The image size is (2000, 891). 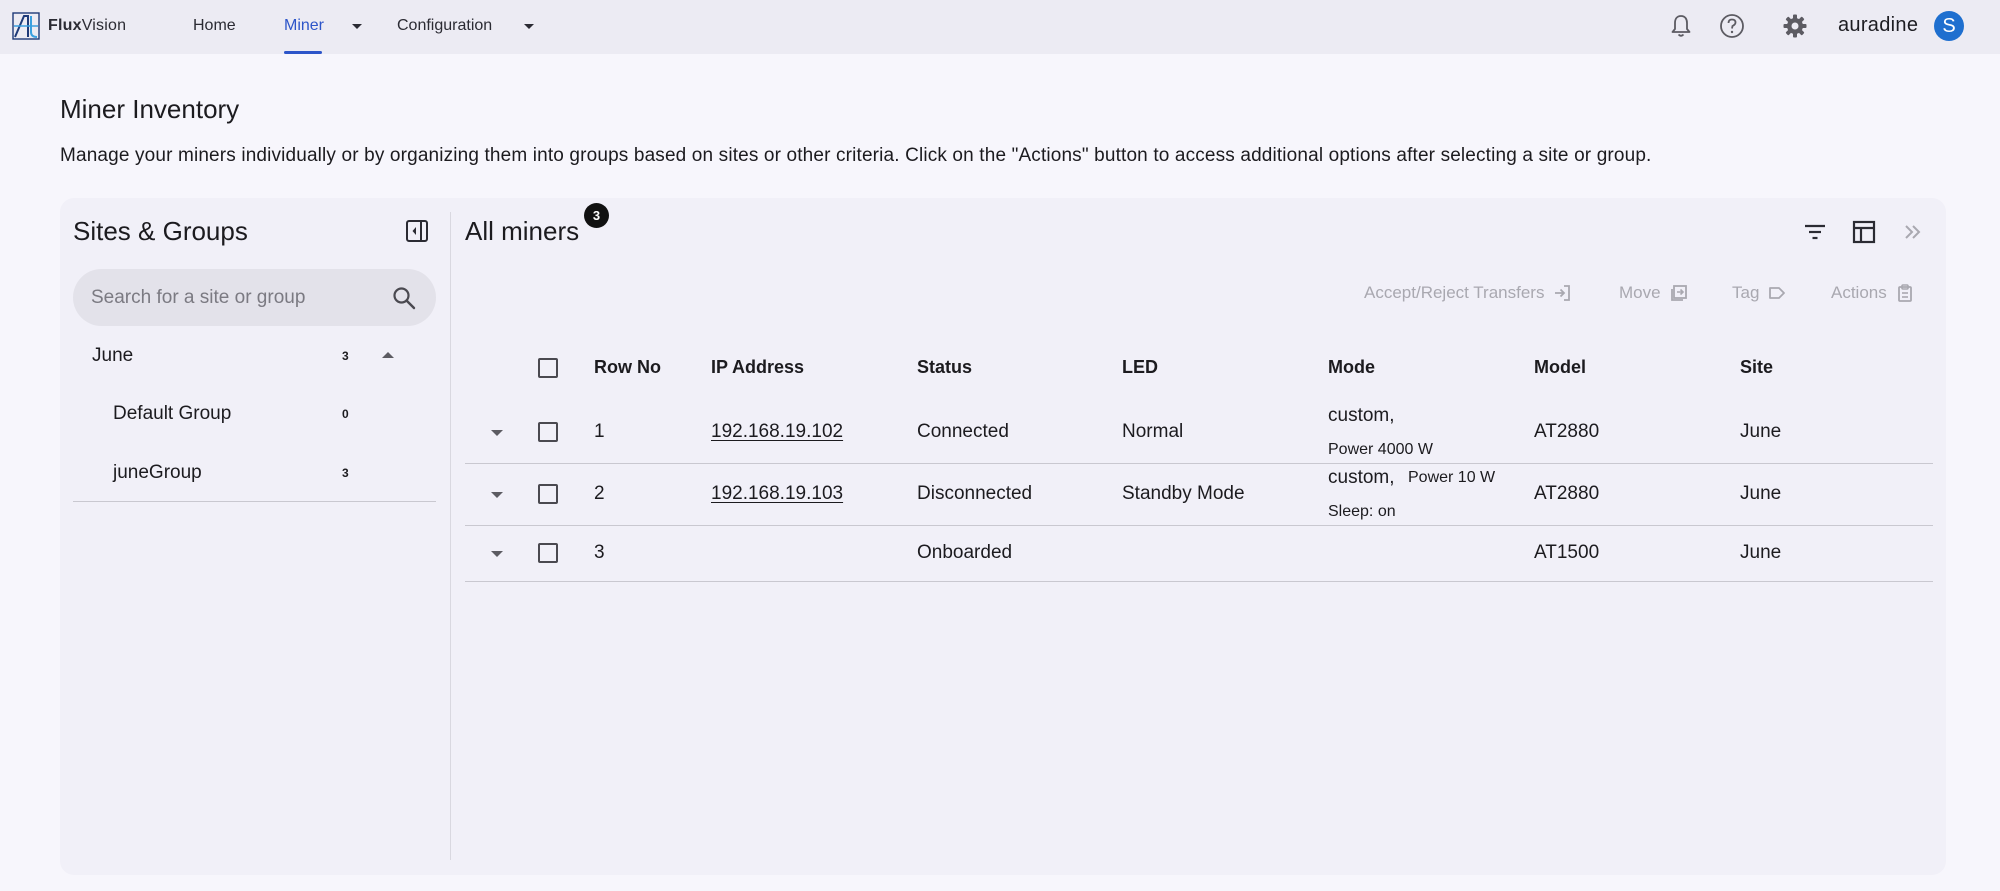 What do you see at coordinates (112, 356) in the screenshot?
I see `tree-site-june: June` at bounding box center [112, 356].